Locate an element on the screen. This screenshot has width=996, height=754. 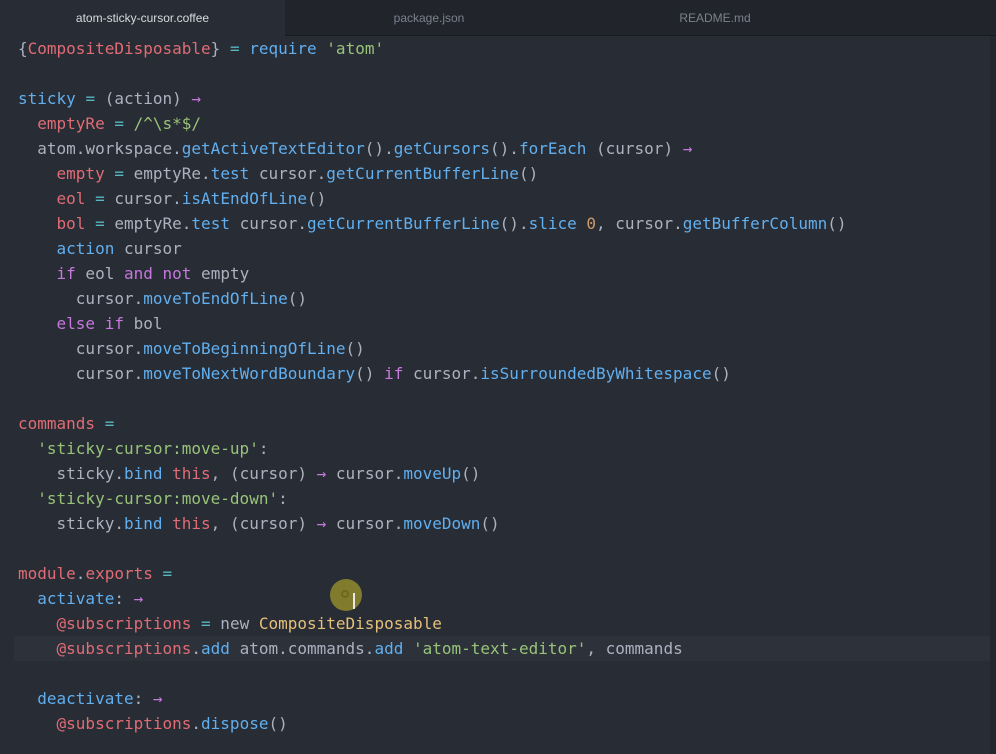
tab-readme-md: README.md is located at coordinates (715, 18).